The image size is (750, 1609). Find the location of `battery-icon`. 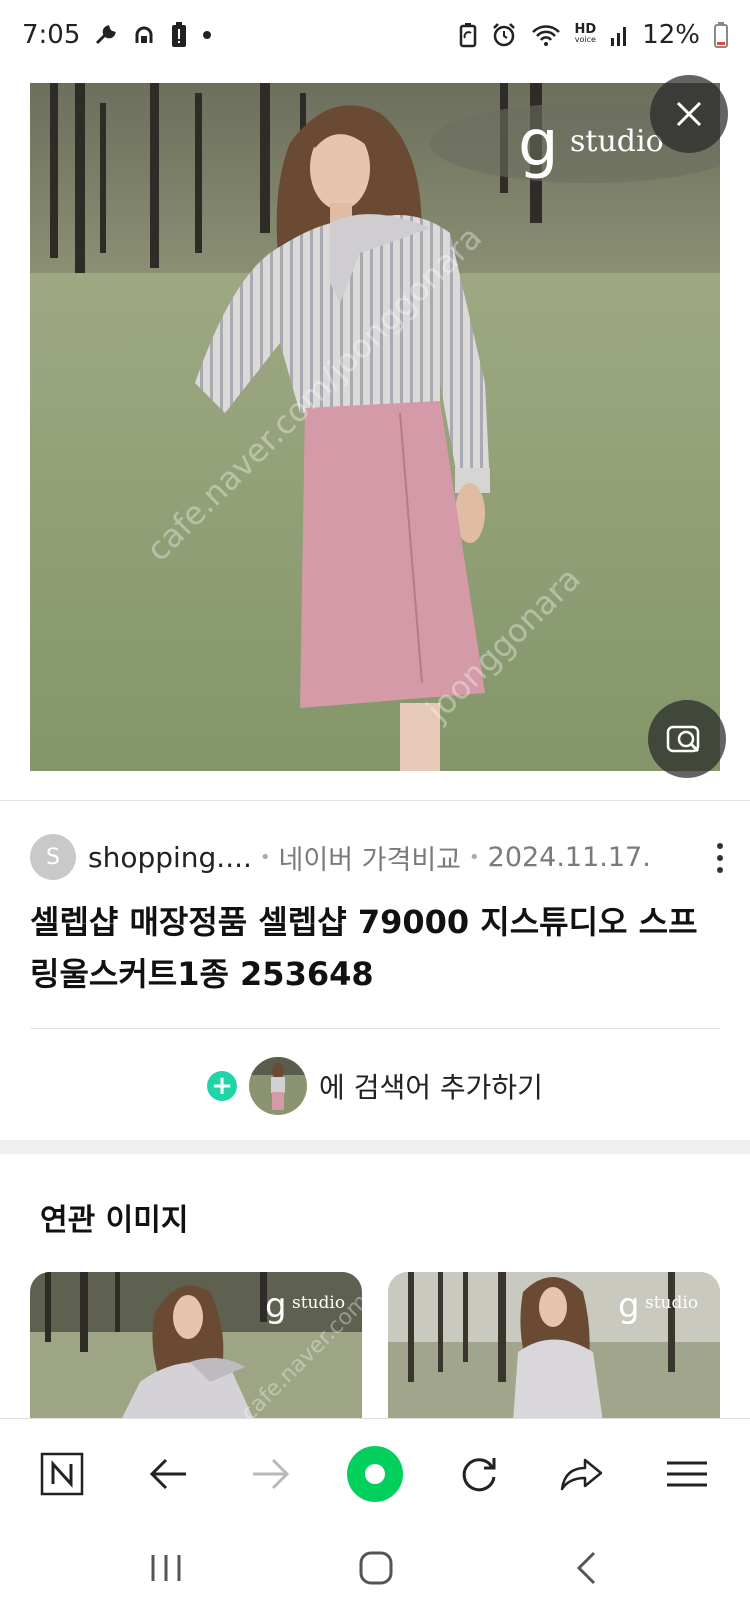

battery-icon is located at coordinates (721, 35).